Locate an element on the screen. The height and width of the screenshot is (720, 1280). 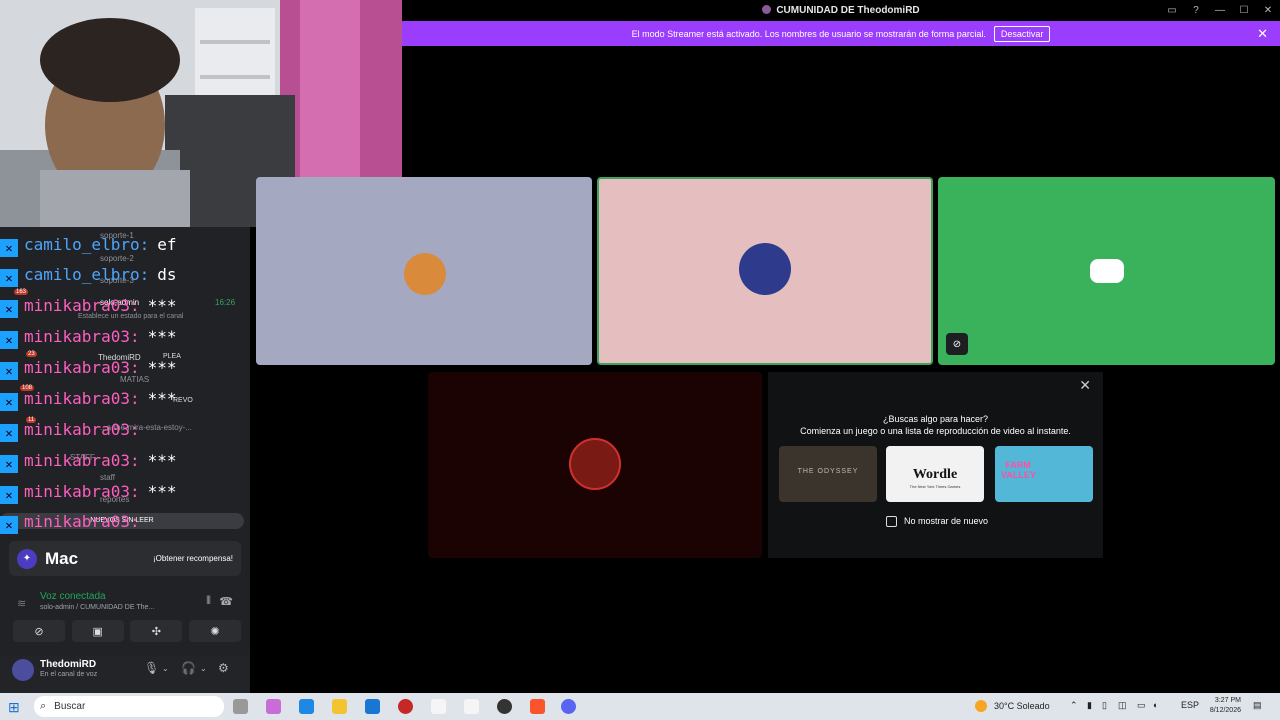
camera-off-button: ⊘ is located at coordinates (39, 631).